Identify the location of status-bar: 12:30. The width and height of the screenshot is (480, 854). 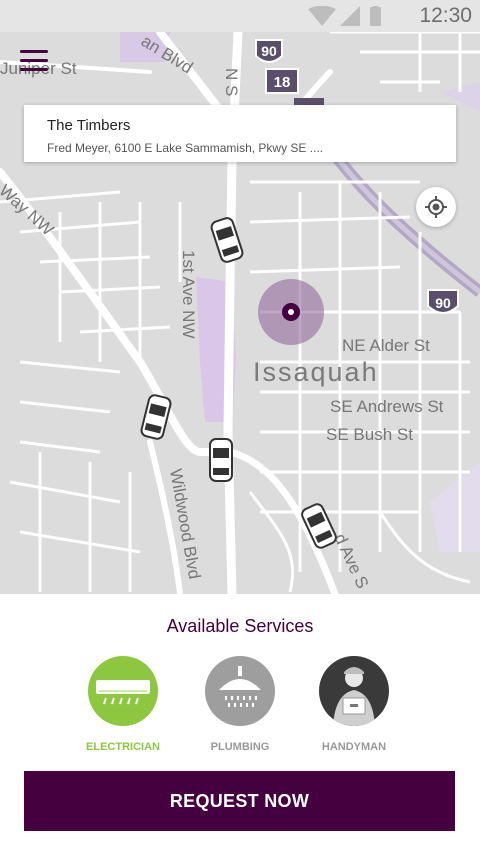
(240, 16).